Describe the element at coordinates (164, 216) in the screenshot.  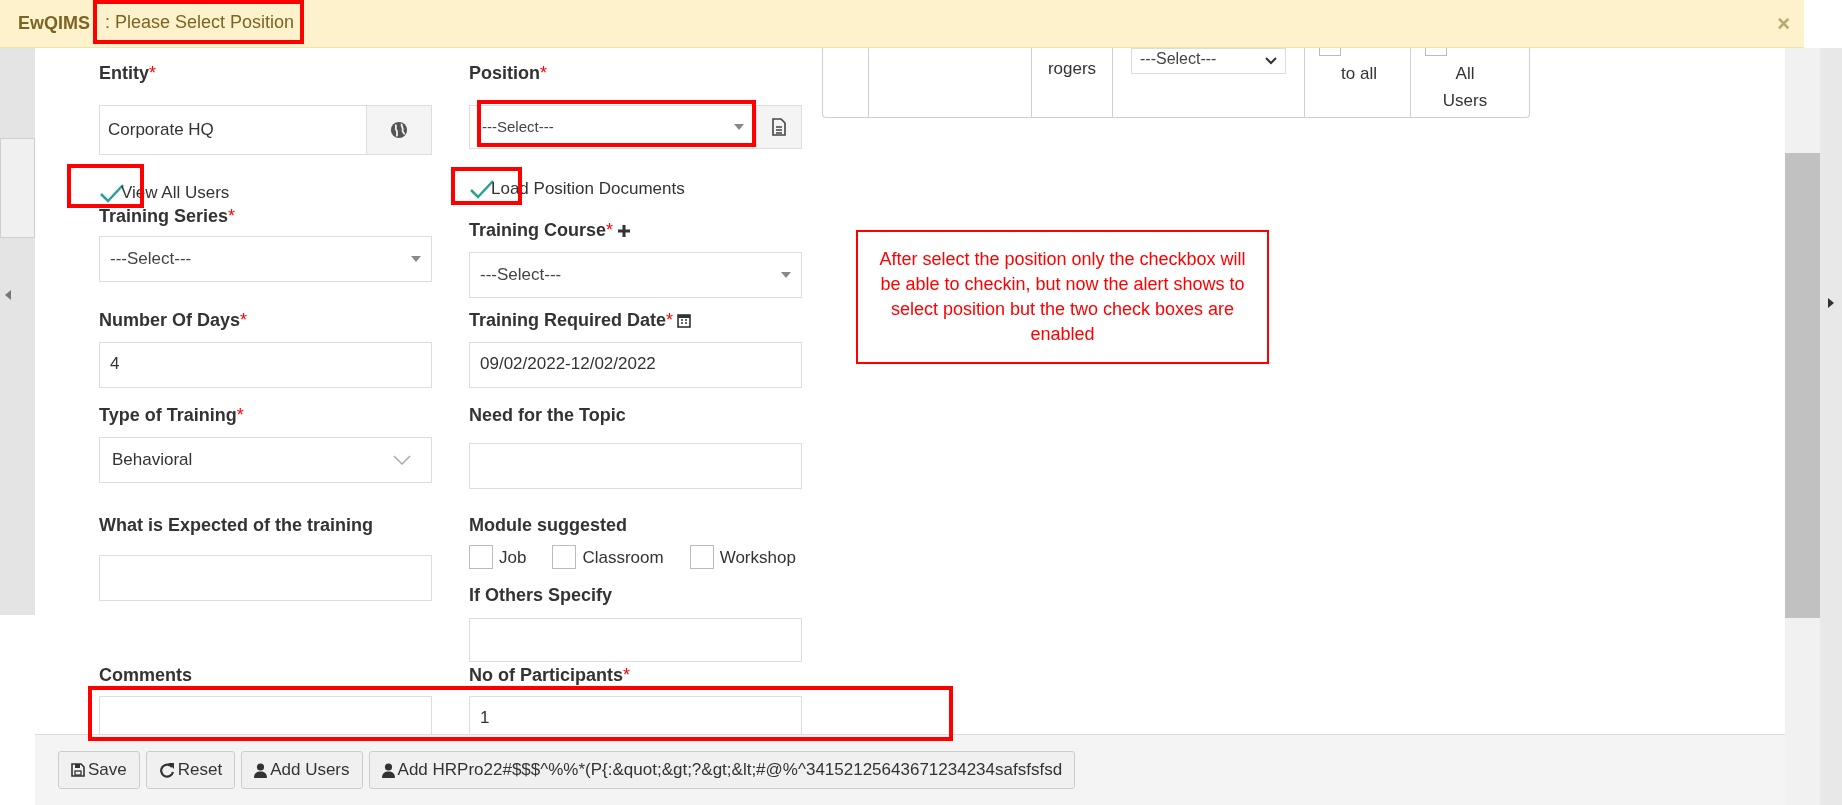
I see `field-label: Training Series` at that location.